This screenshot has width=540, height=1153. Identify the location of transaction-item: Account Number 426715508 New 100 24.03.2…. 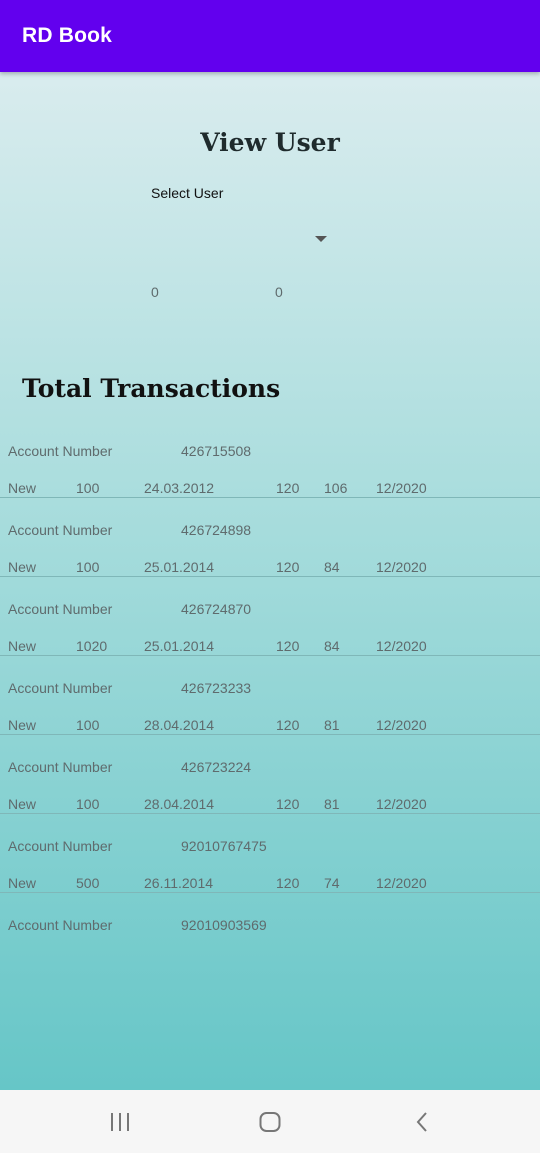
(270, 482).